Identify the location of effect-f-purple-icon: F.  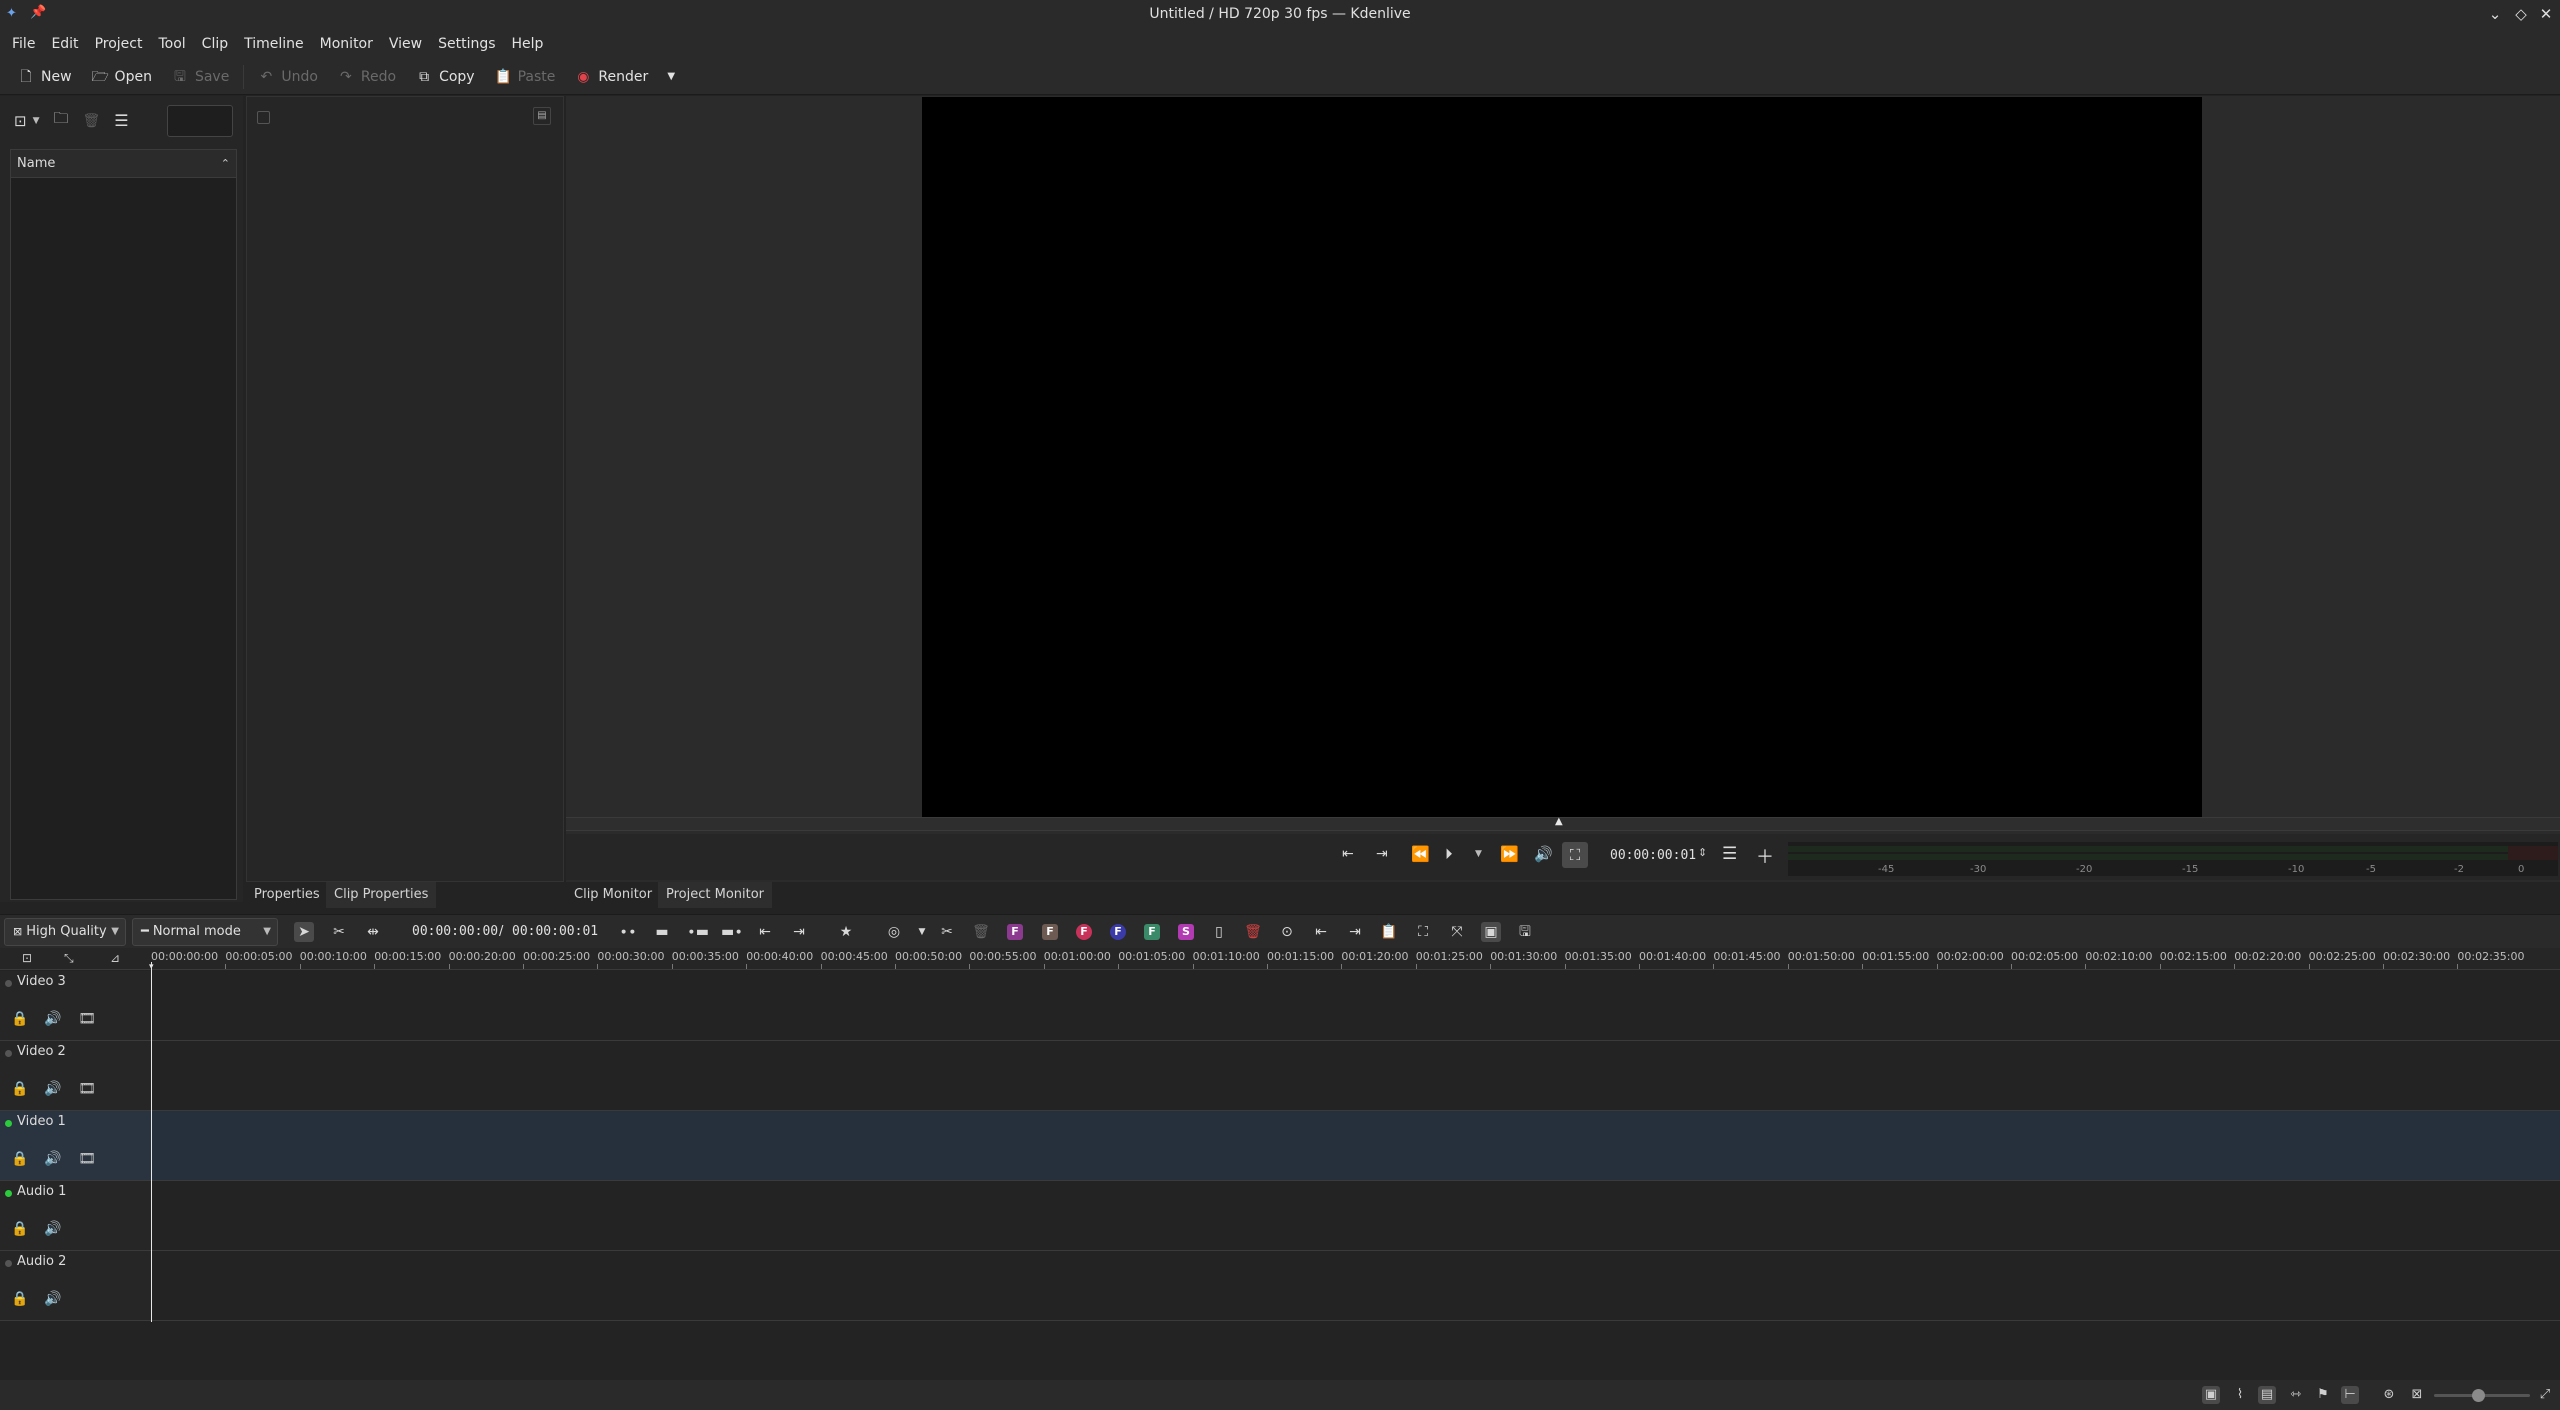
(1015, 932).